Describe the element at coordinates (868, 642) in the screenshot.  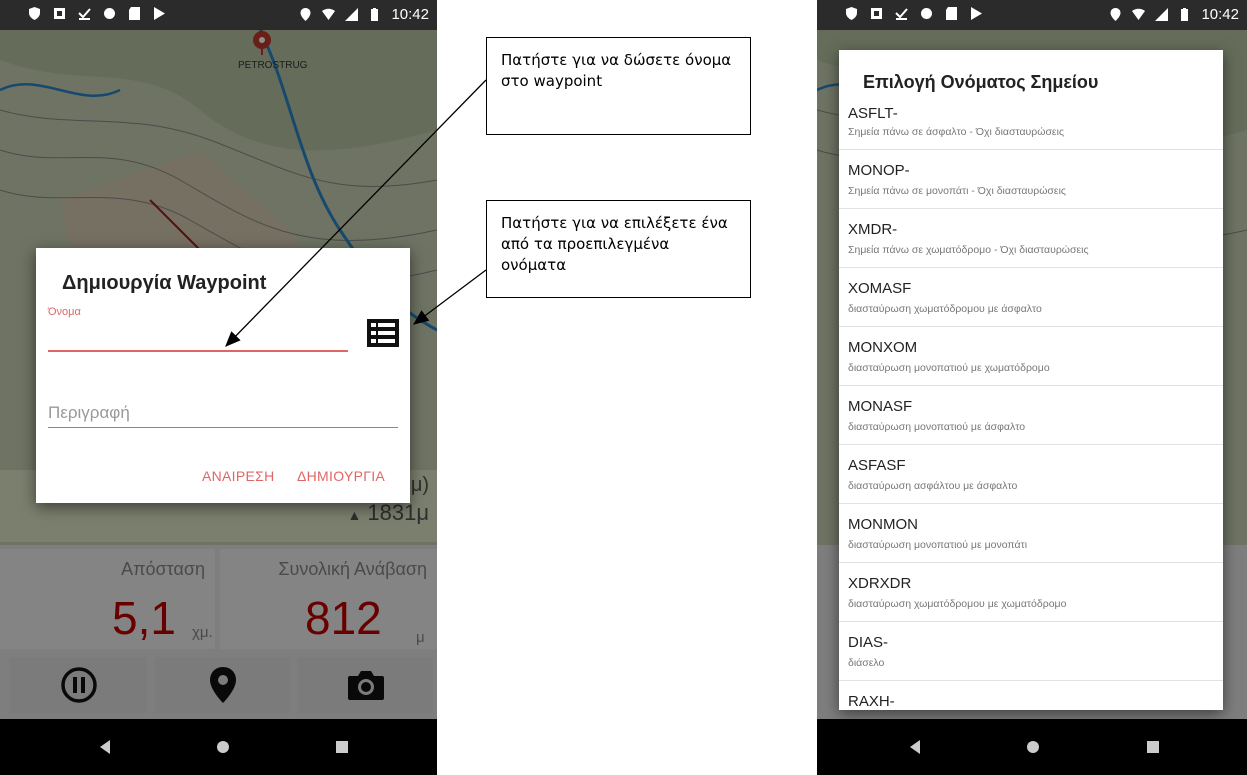
I see `item-code: DIAS-` at that location.